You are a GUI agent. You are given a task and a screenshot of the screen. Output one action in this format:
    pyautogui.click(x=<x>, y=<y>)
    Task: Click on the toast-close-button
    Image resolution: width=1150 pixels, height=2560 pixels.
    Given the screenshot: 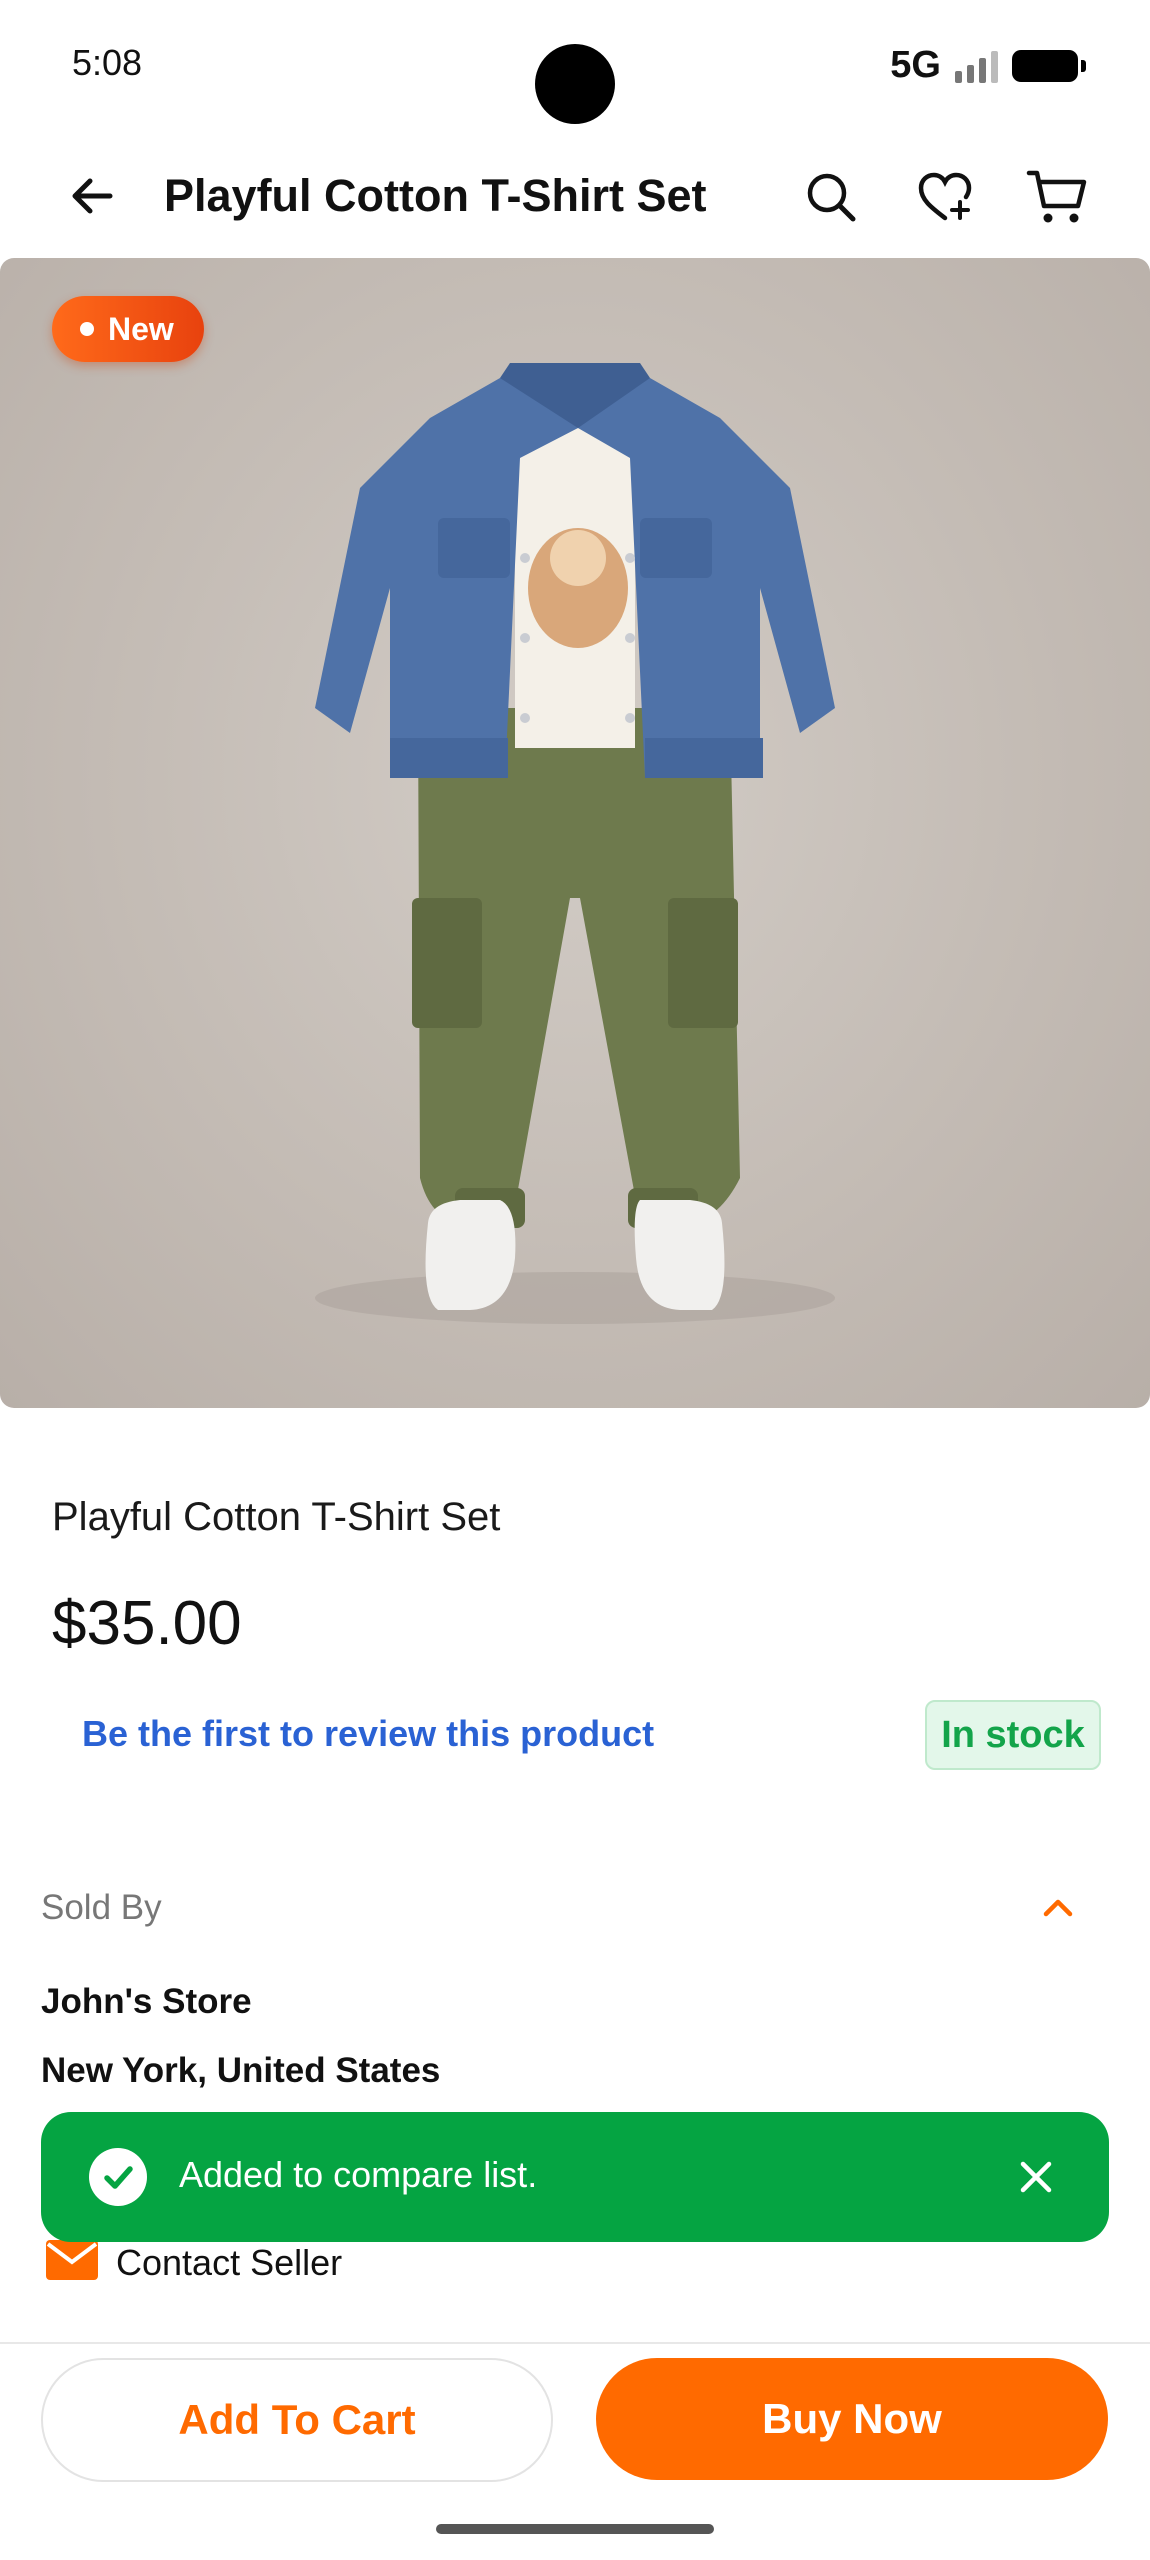 What is the action you would take?
    pyautogui.click(x=1036, y=2177)
    